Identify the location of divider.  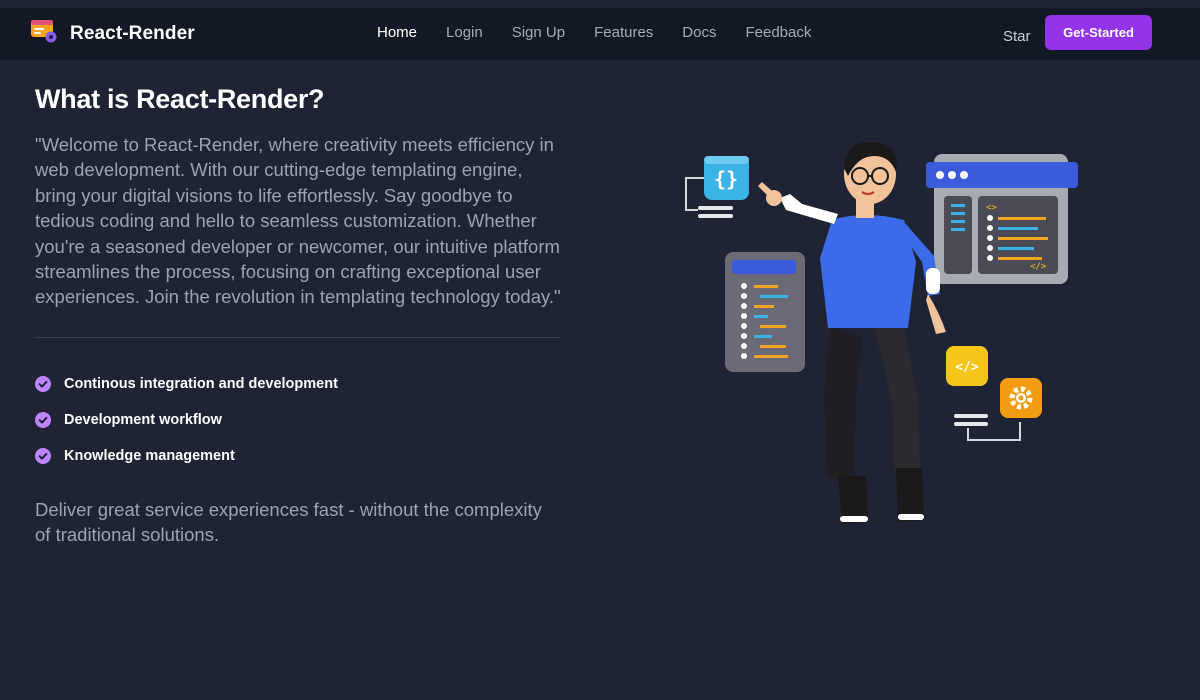
(297, 337).